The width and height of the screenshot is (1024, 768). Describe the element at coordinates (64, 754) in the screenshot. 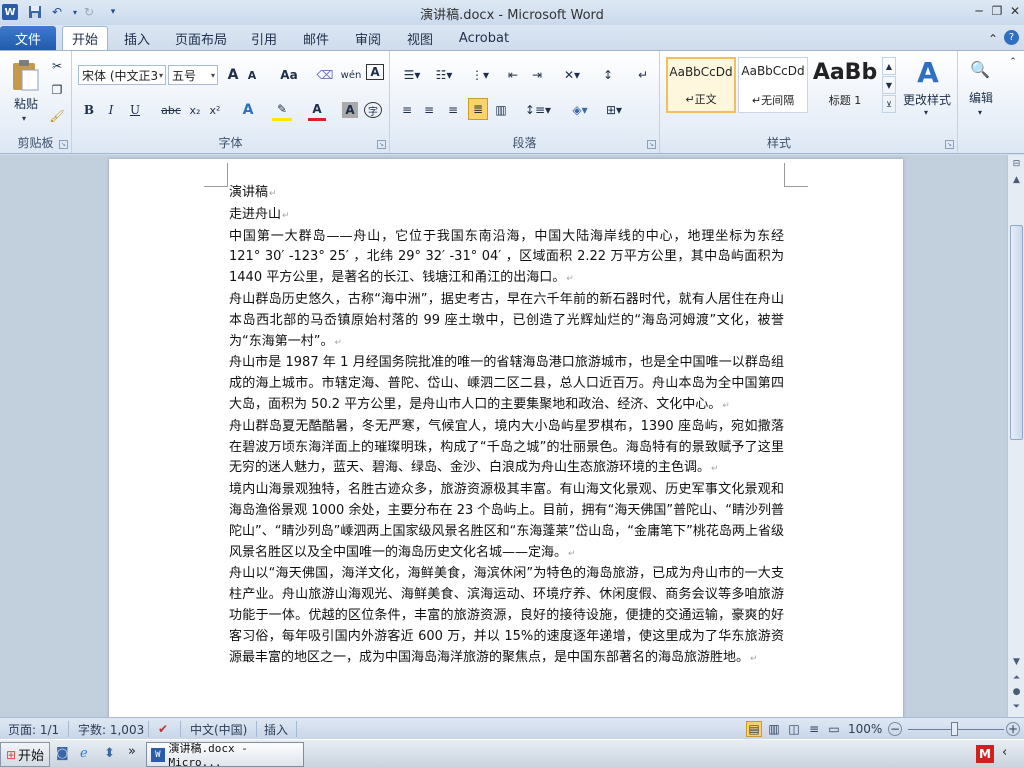

I see `show-desktop-icon: ◙` at that location.